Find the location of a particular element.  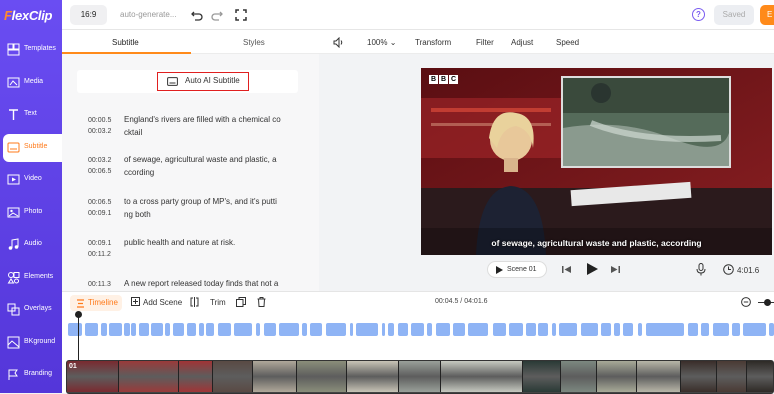

subtitle-track is located at coordinates (421, 329).